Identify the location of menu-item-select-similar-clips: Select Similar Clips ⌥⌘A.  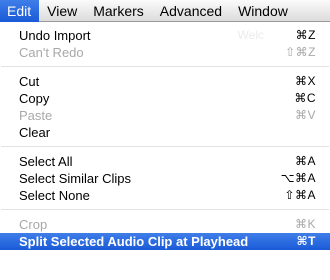
(165, 178).